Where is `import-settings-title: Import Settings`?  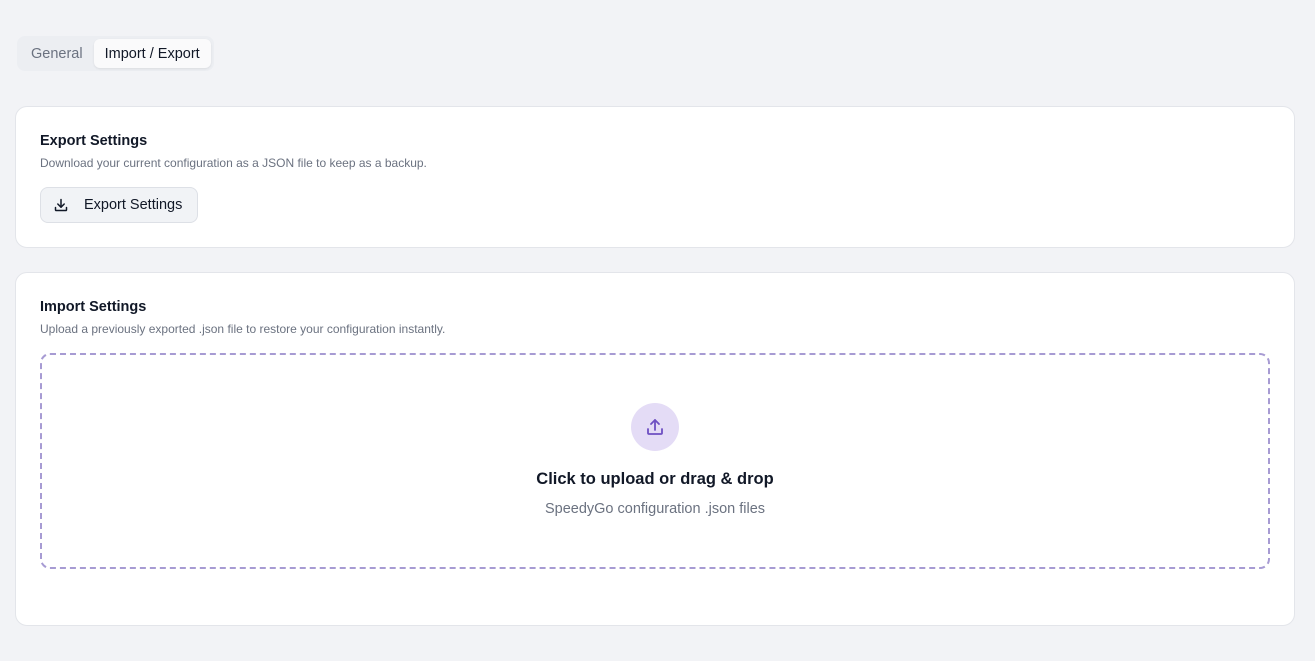 import-settings-title: Import Settings is located at coordinates (93, 307).